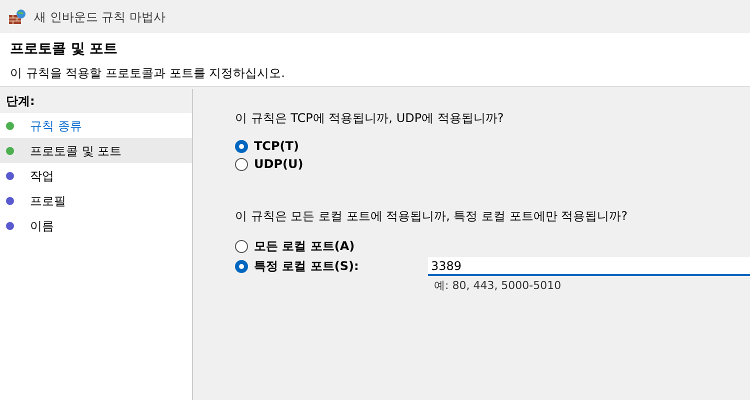  What do you see at coordinates (370, 118) in the screenshot?
I see `protocol-question: 이 규칙은 TCP에 적용됩니까, UDP에 적용됩니까?` at bounding box center [370, 118].